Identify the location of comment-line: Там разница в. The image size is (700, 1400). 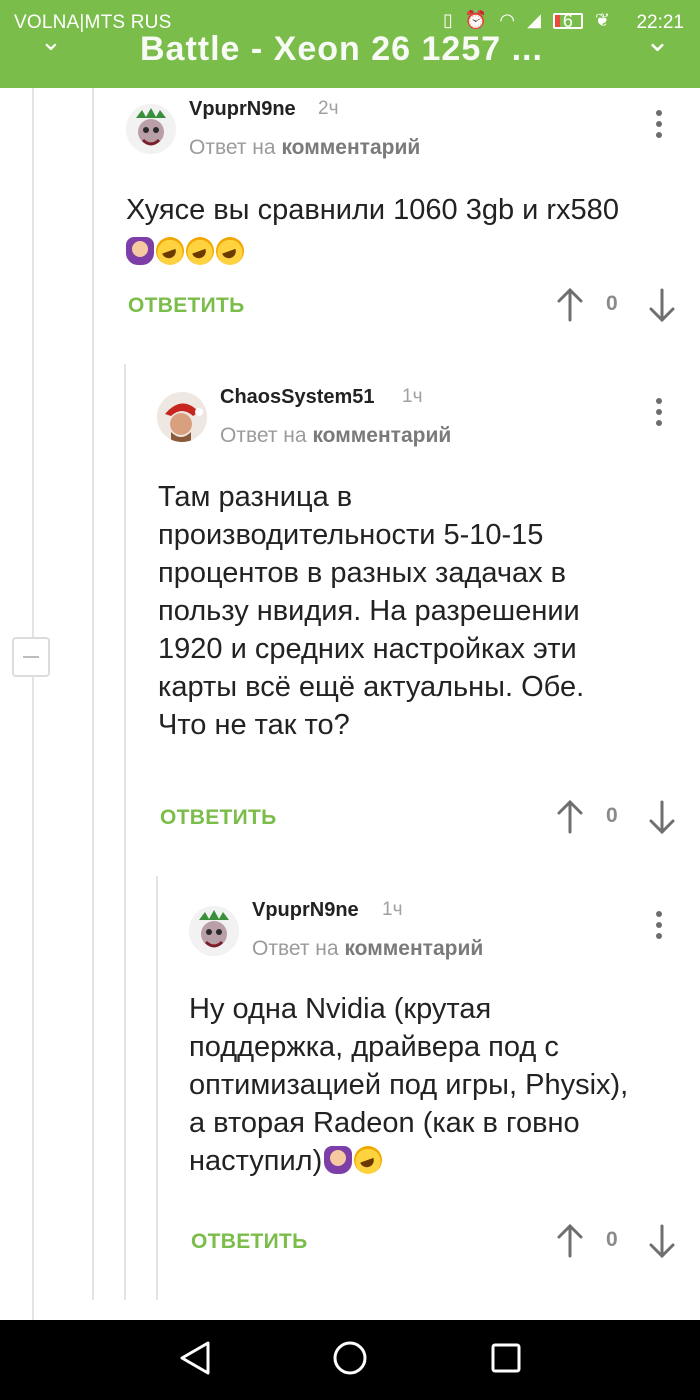
(255, 497).